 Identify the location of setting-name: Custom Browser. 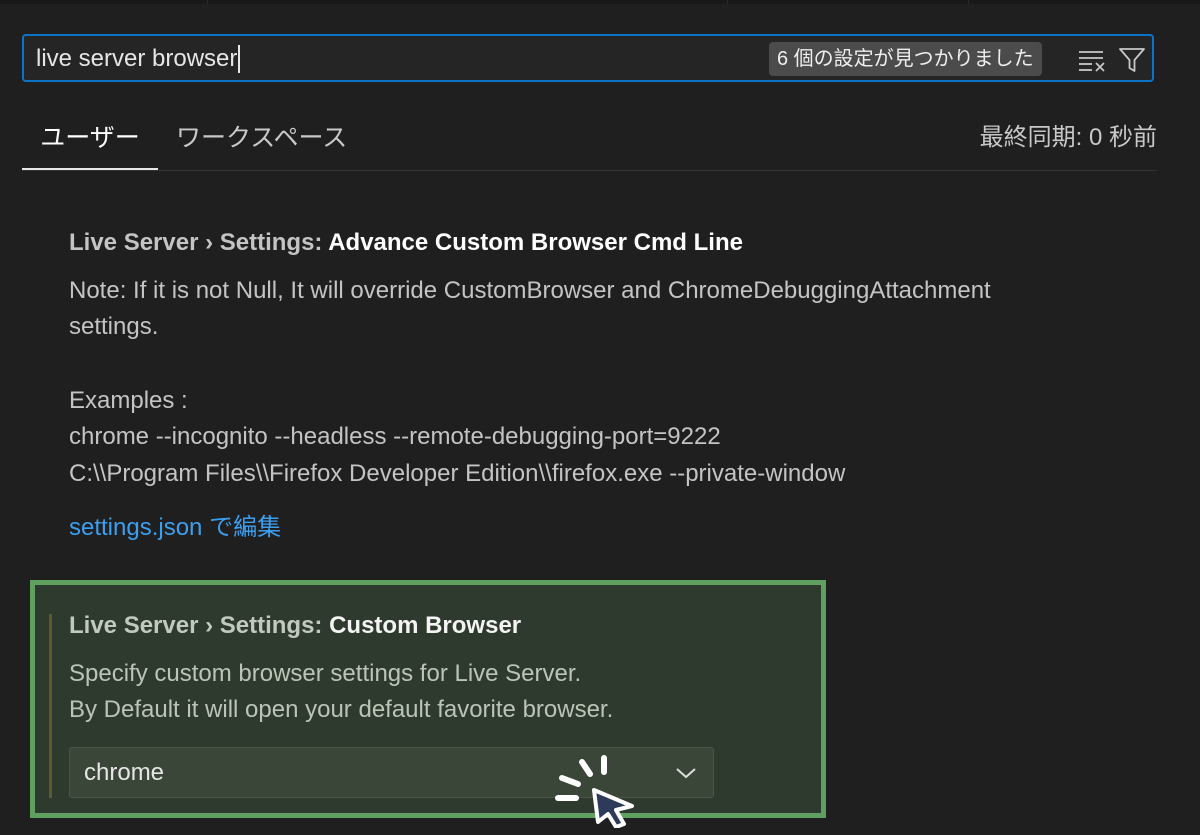
(425, 625).